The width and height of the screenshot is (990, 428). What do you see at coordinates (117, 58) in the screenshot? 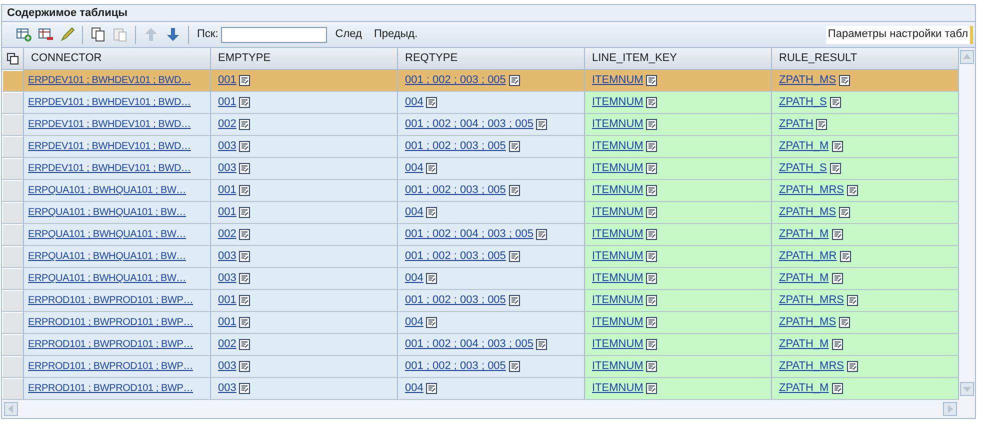
I see `column-header: CONNECTOR` at bounding box center [117, 58].